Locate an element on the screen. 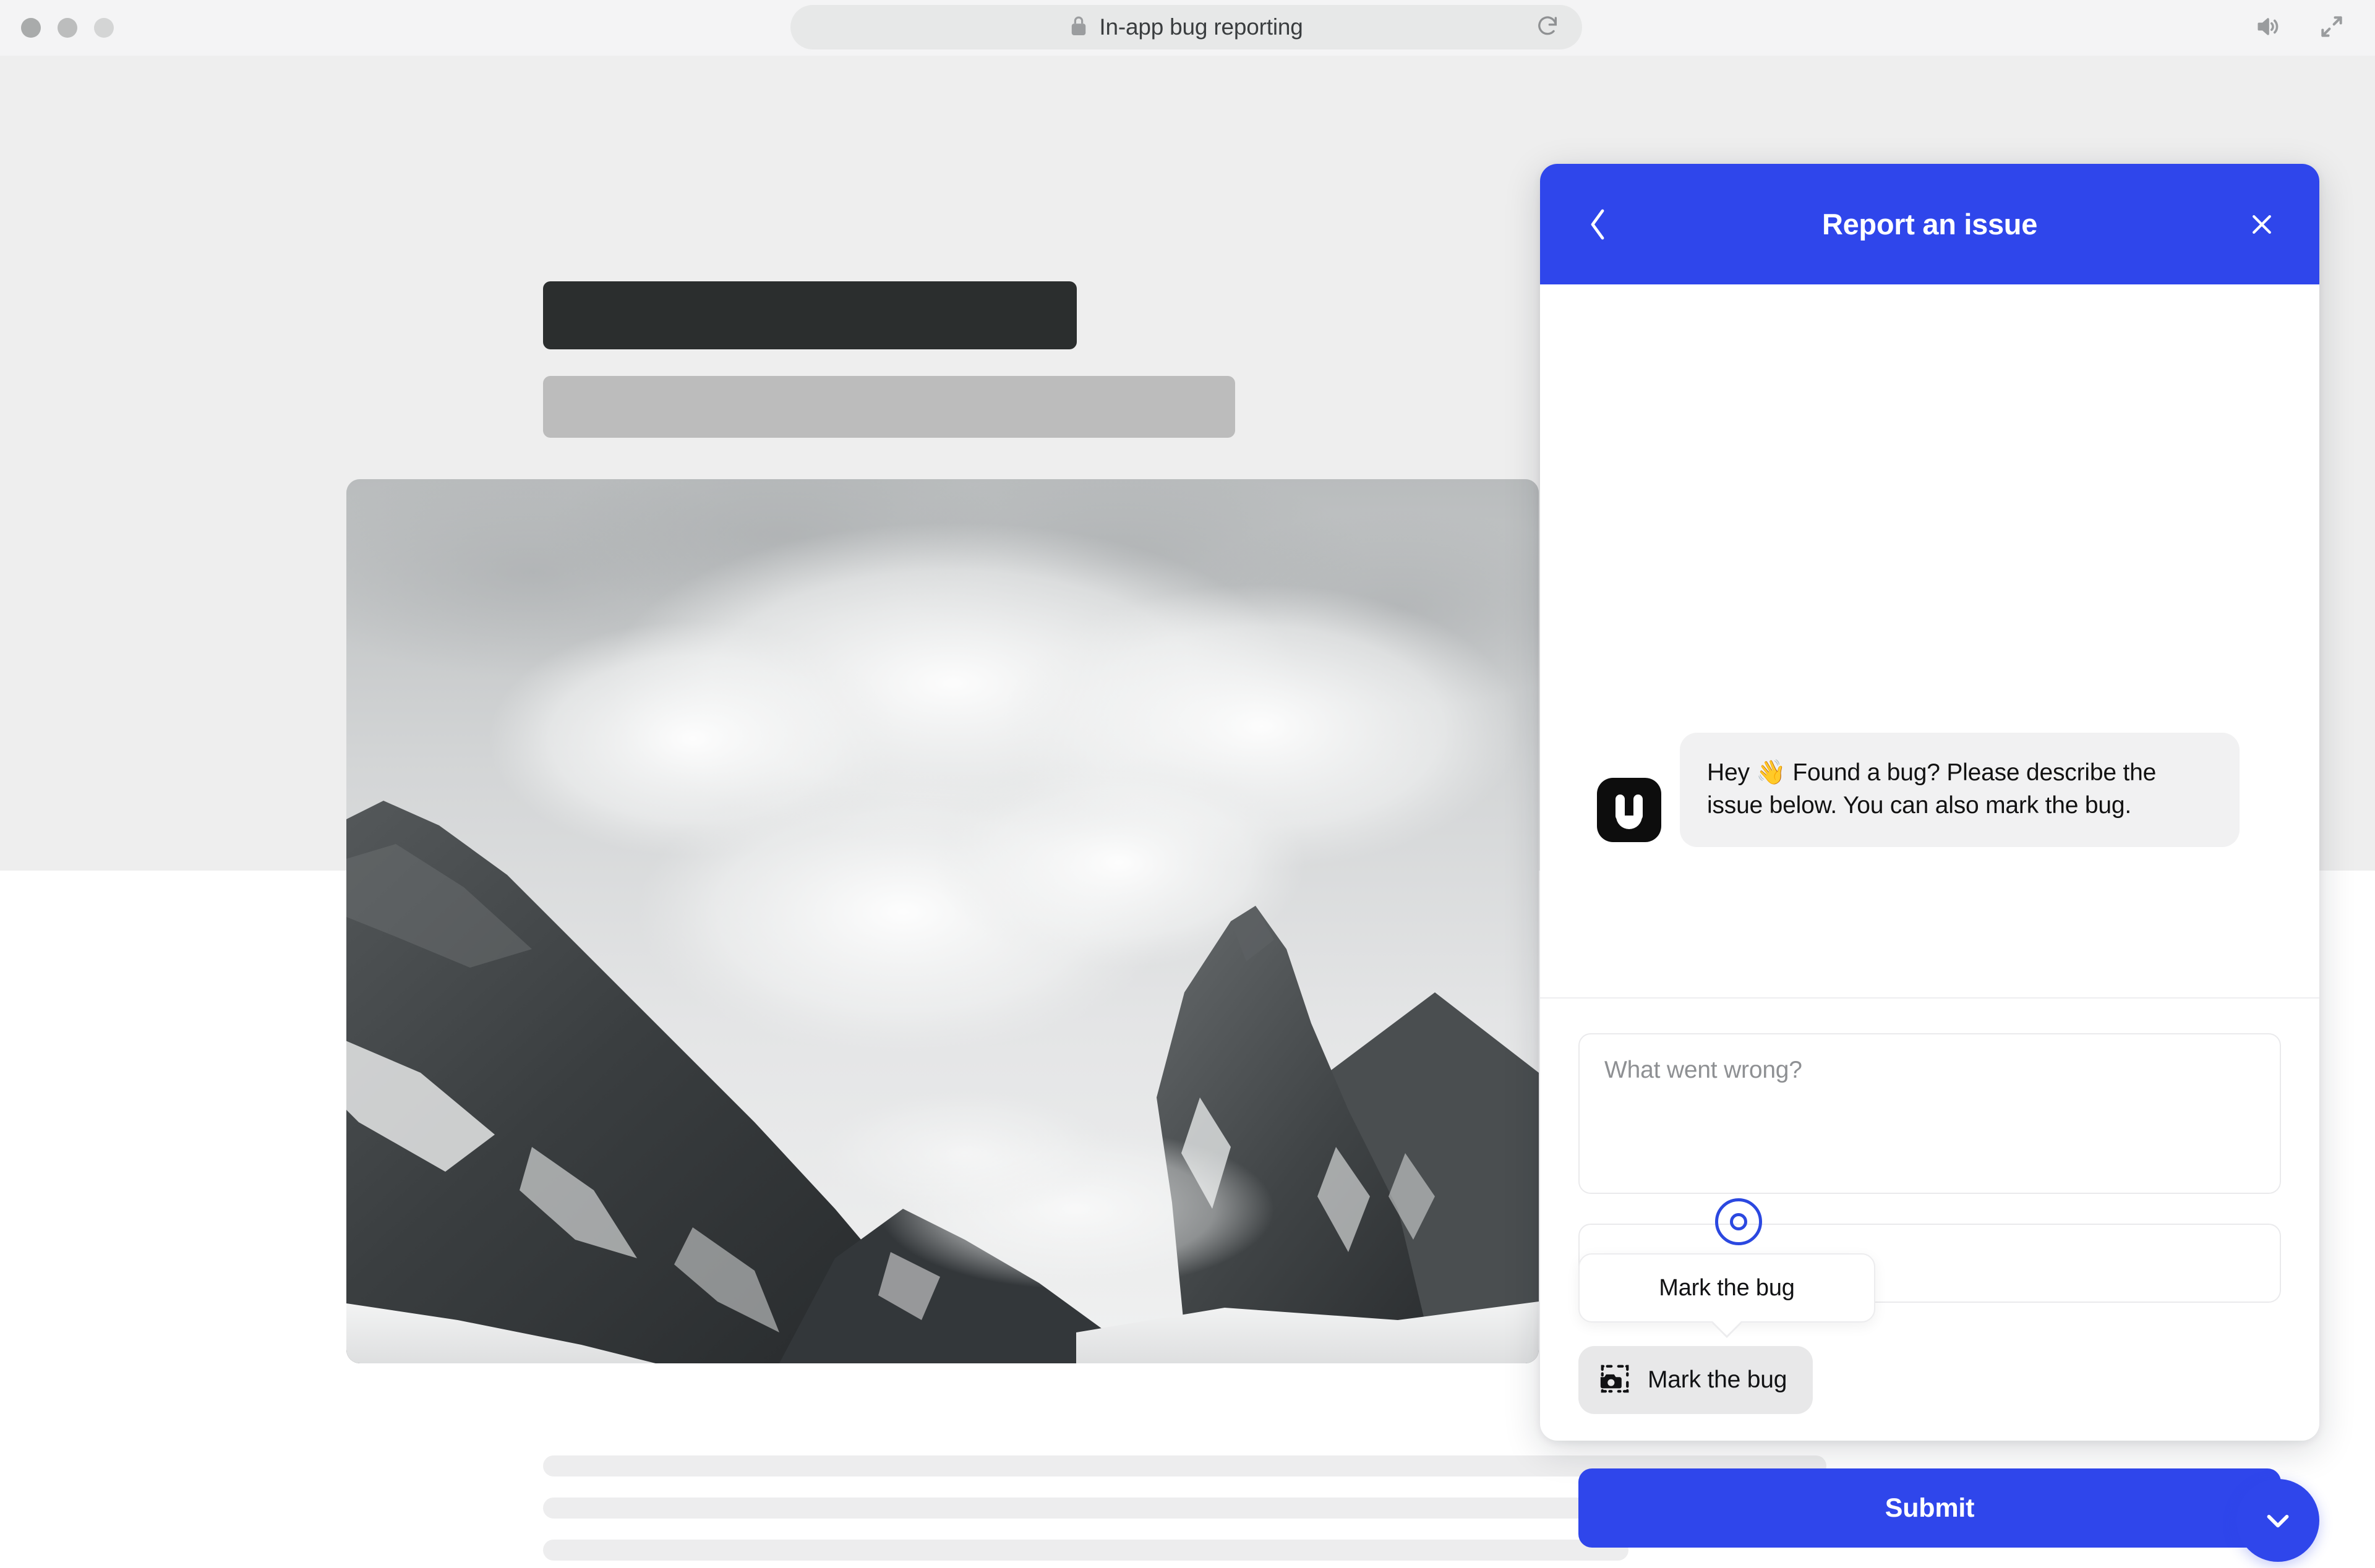 The width and height of the screenshot is (2375, 1568). submit-button: Submit is located at coordinates (1929, 1508).